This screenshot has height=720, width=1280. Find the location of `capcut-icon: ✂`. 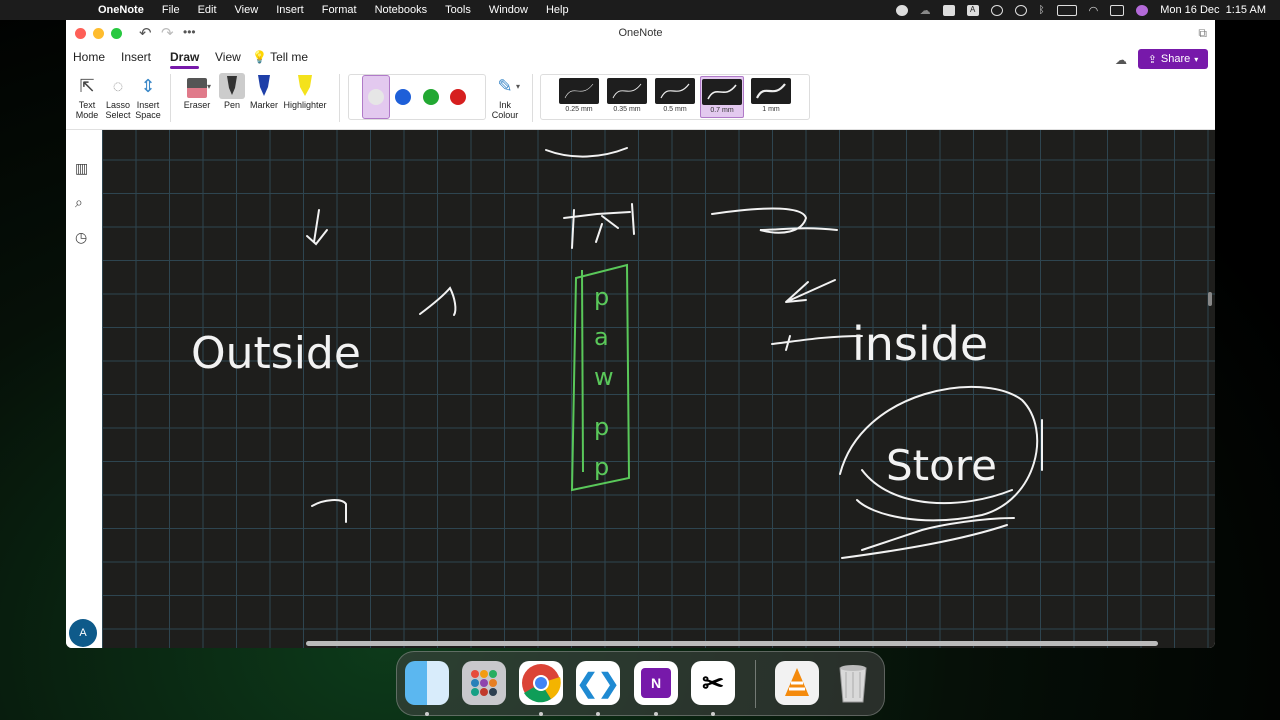

capcut-icon: ✂ is located at coordinates (713, 683).